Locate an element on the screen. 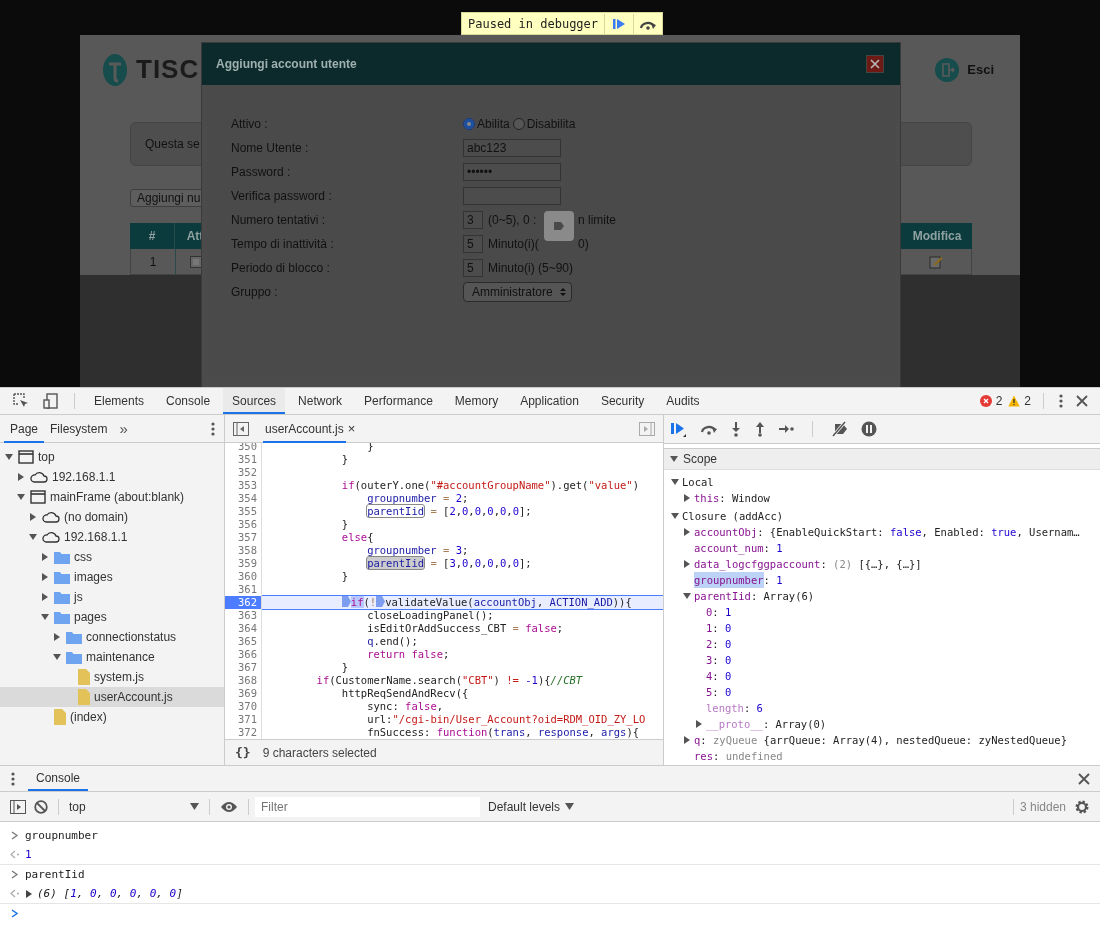 The width and height of the screenshot is (1100, 933). step-into-icon is located at coordinates (736, 429).